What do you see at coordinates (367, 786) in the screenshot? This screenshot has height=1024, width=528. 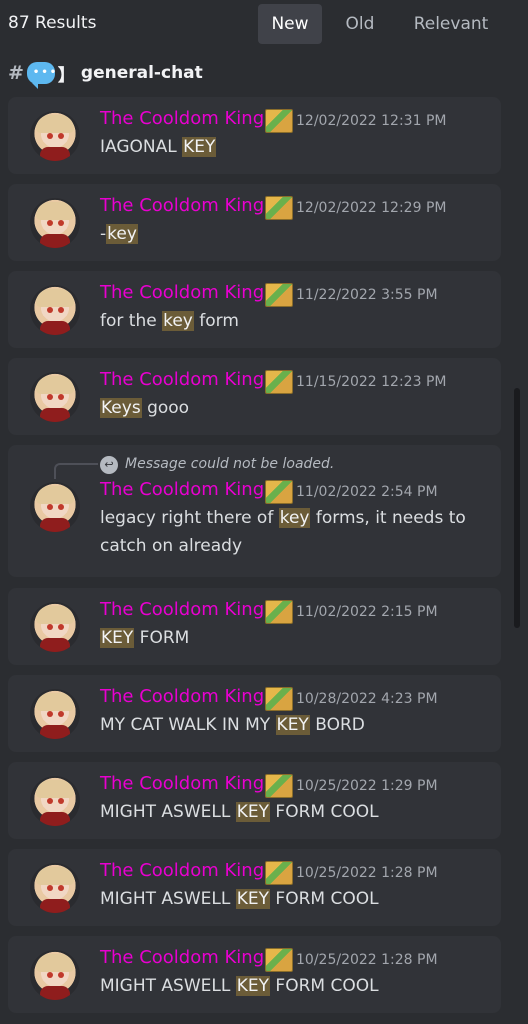 I see `message-timestamp: 10/25/2022 1:29 PM` at bounding box center [367, 786].